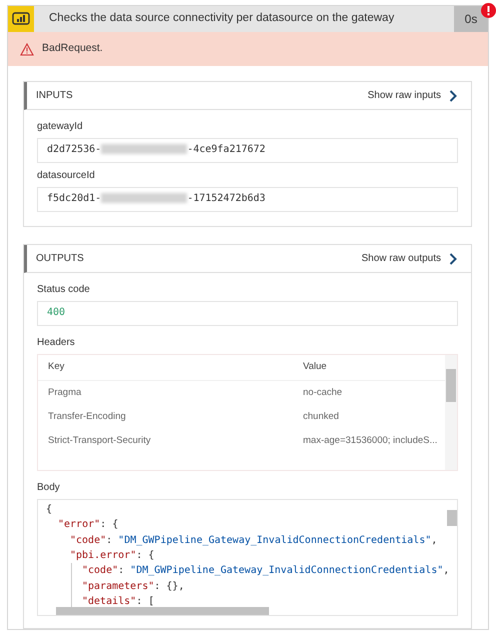 The width and height of the screenshot is (496, 634). I want to click on table-cell-text: no-cache, so click(323, 393).